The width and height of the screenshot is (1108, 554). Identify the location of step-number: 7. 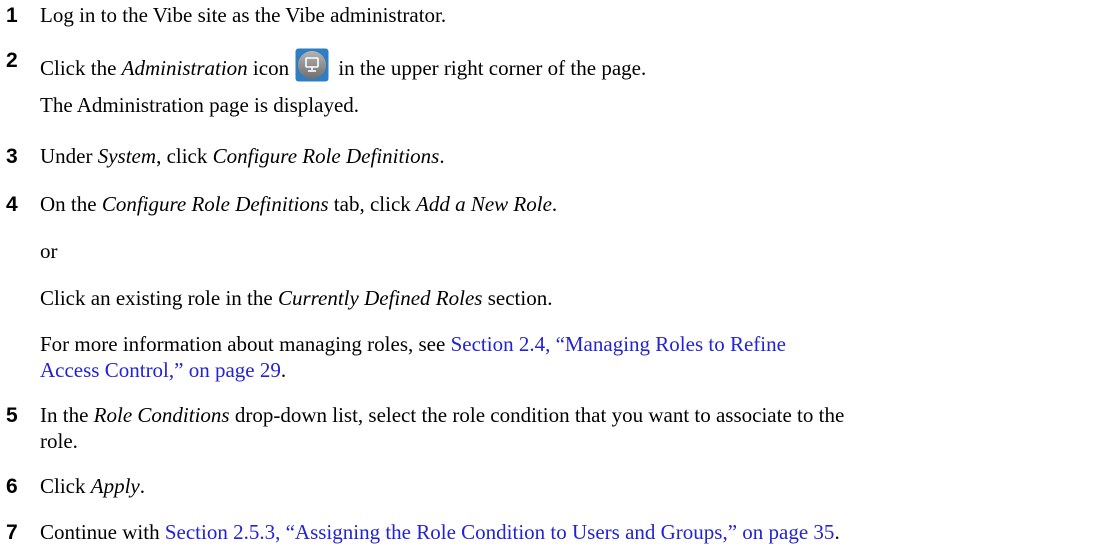
(12, 532).